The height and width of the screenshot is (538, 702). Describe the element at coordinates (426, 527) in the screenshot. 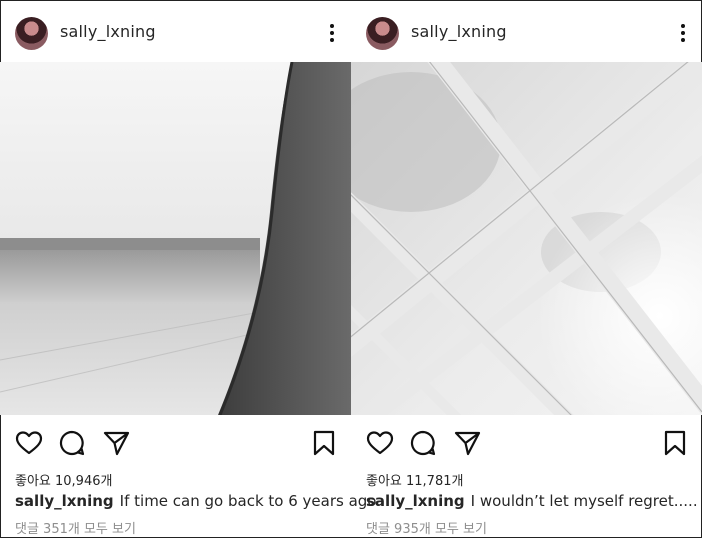

I see `view-comments-link: 댓글 935개 모두 보기` at that location.